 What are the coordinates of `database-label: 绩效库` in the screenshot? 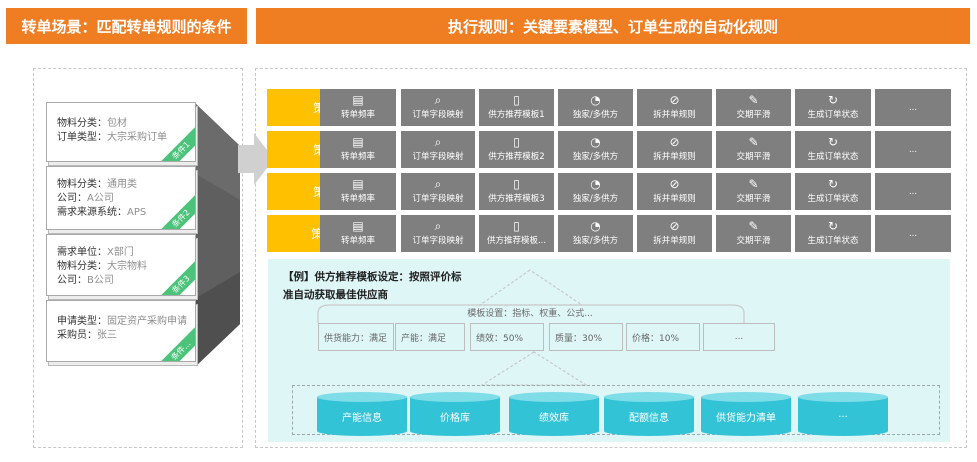 It's located at (554, 418).